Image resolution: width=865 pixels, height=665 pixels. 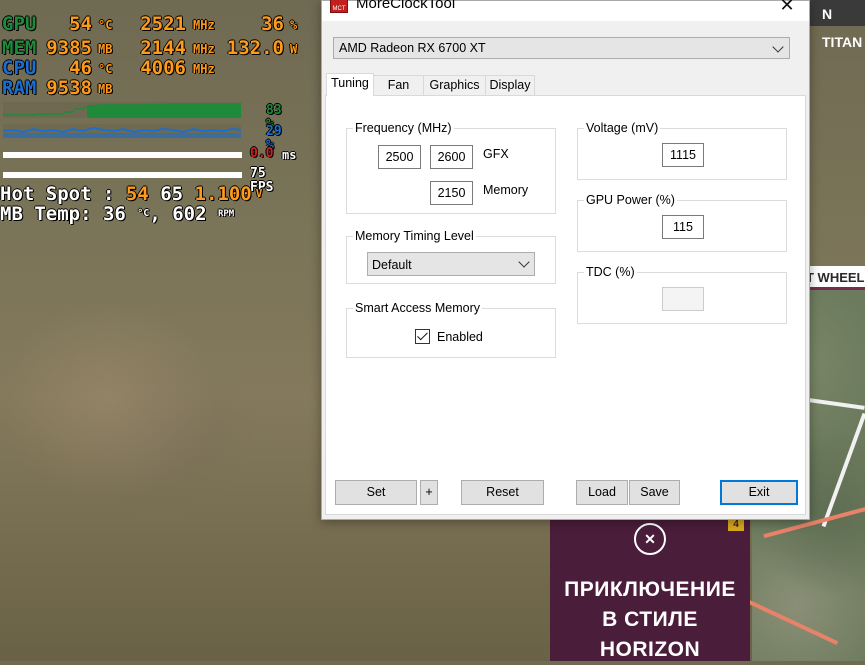 I want to click on tdc-group: TDC (%), so click(x=682, y=294).